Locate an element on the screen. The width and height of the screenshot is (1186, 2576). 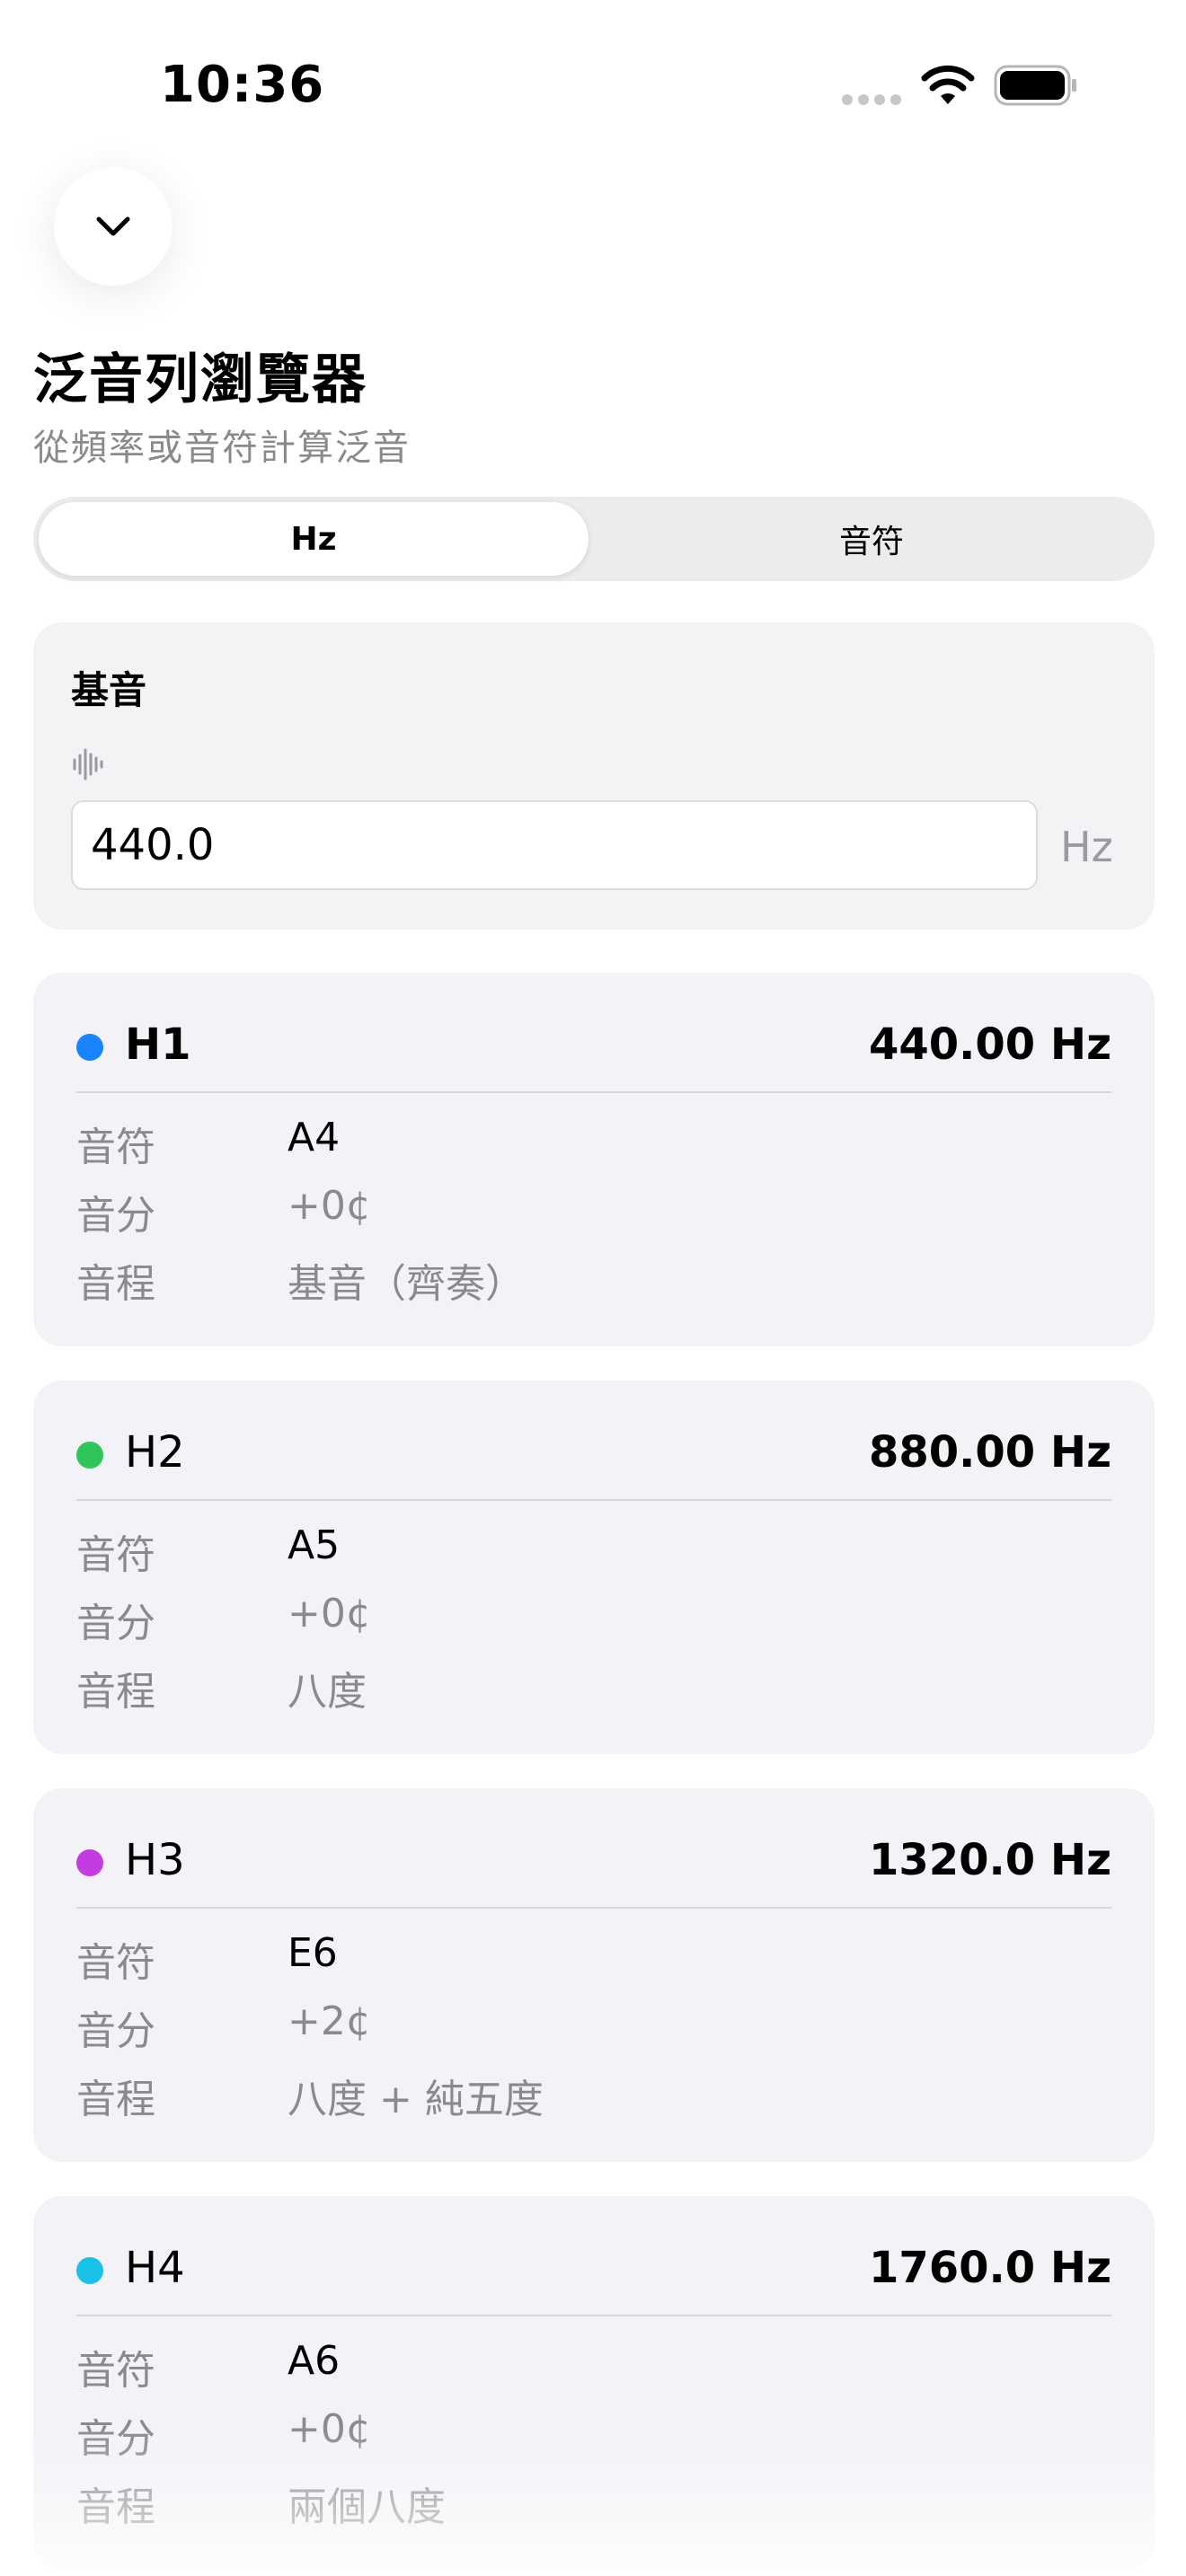
segment-hz: Hz is located at coordinates (314, 539).